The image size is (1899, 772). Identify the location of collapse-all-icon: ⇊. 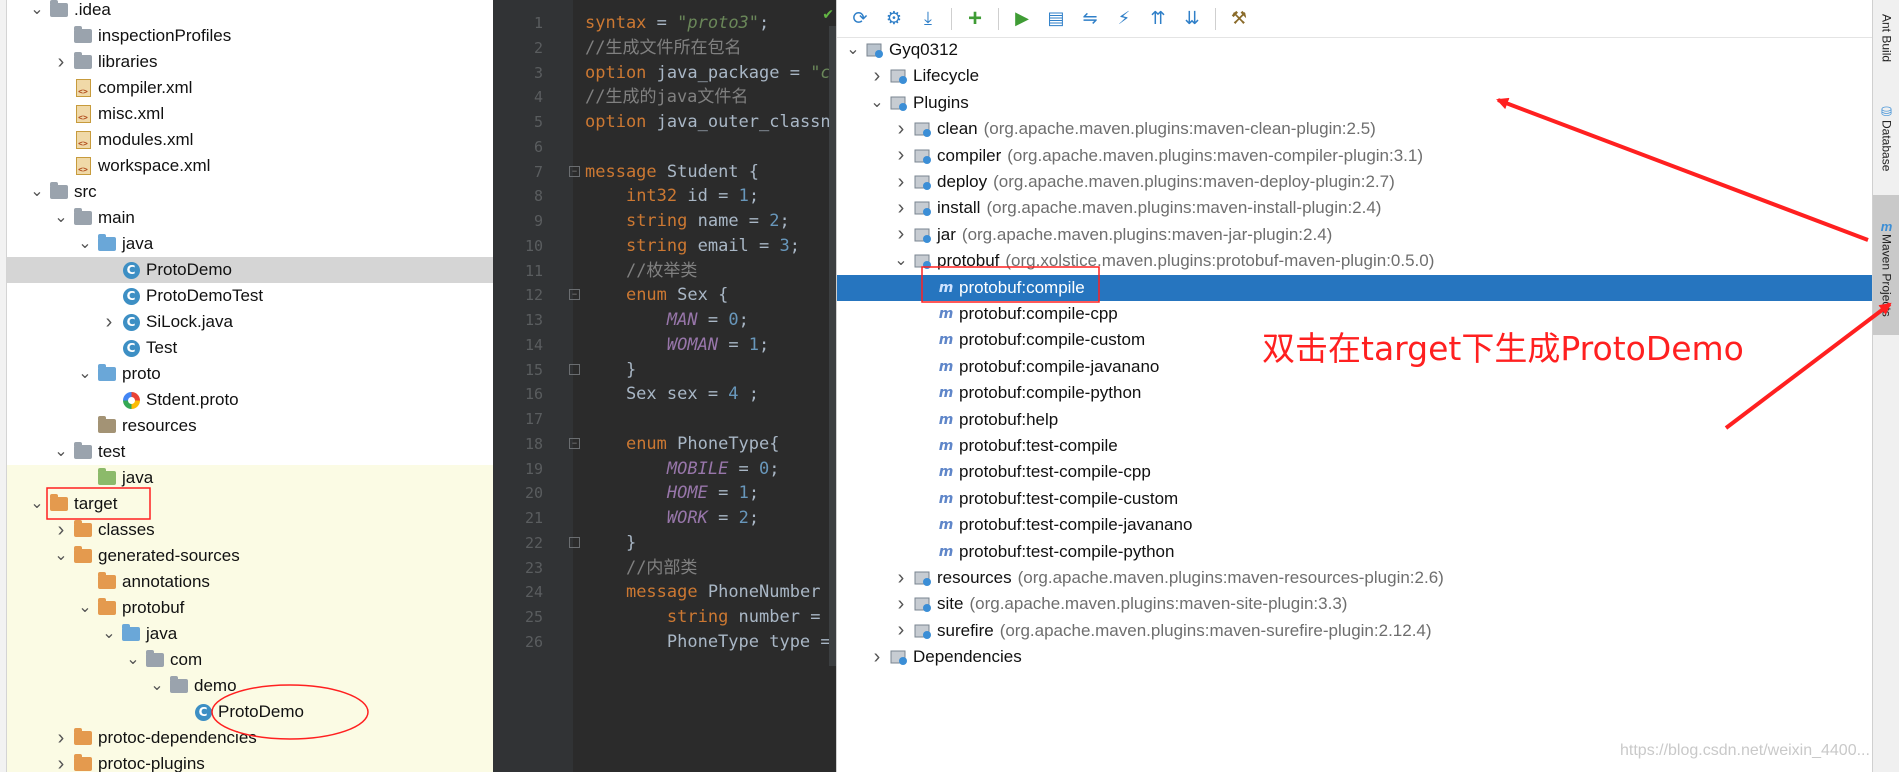
(1192, 19).